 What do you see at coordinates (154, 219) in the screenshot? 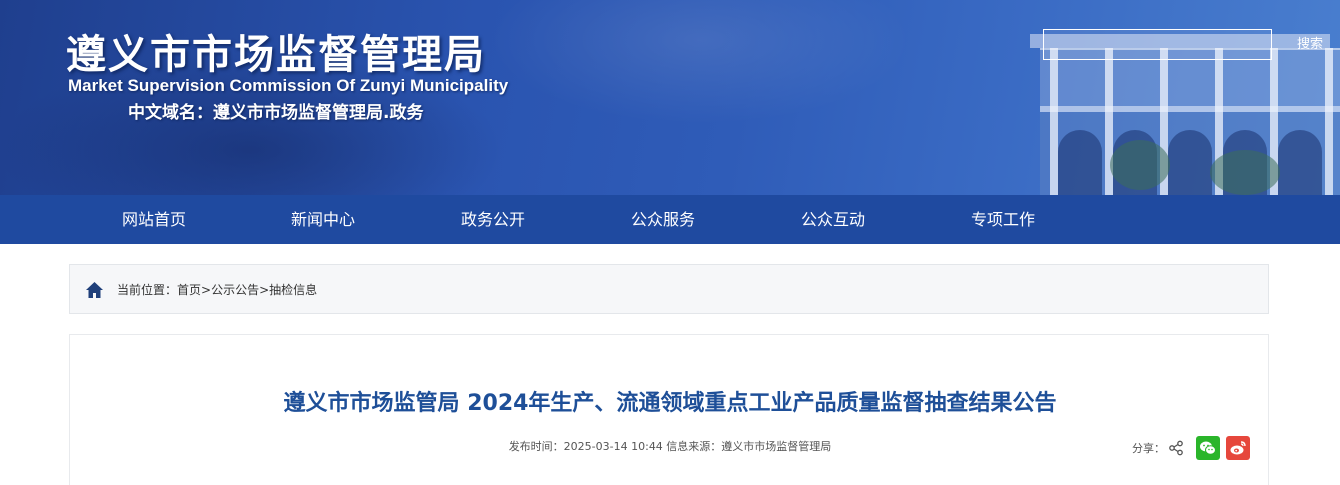
I see `nav-item-home: 网站首页` at bounding box center [154, 219].